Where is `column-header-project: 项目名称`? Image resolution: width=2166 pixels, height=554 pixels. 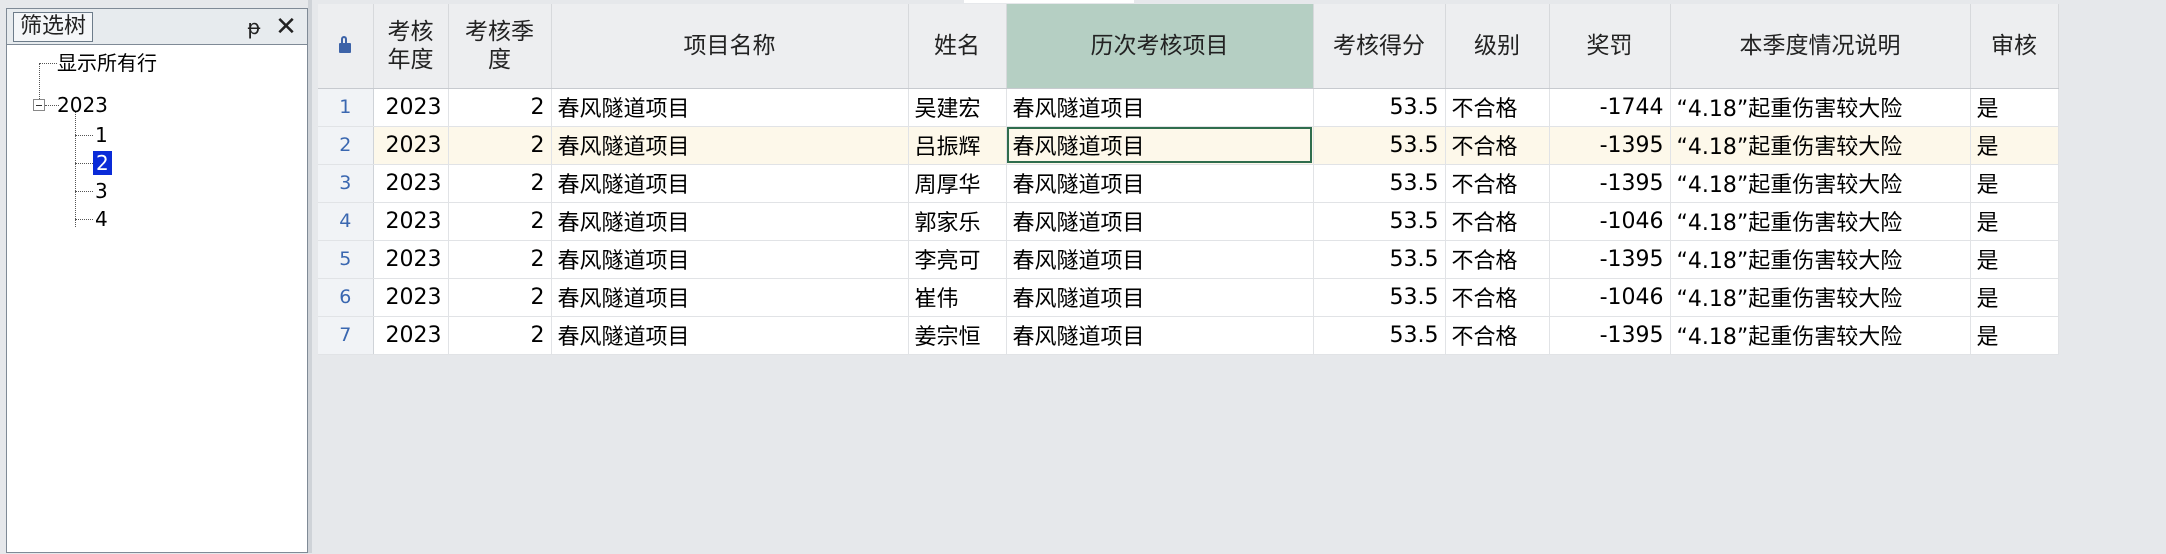
column-header-project: 项目名称 is located at coordinates (730, 46).